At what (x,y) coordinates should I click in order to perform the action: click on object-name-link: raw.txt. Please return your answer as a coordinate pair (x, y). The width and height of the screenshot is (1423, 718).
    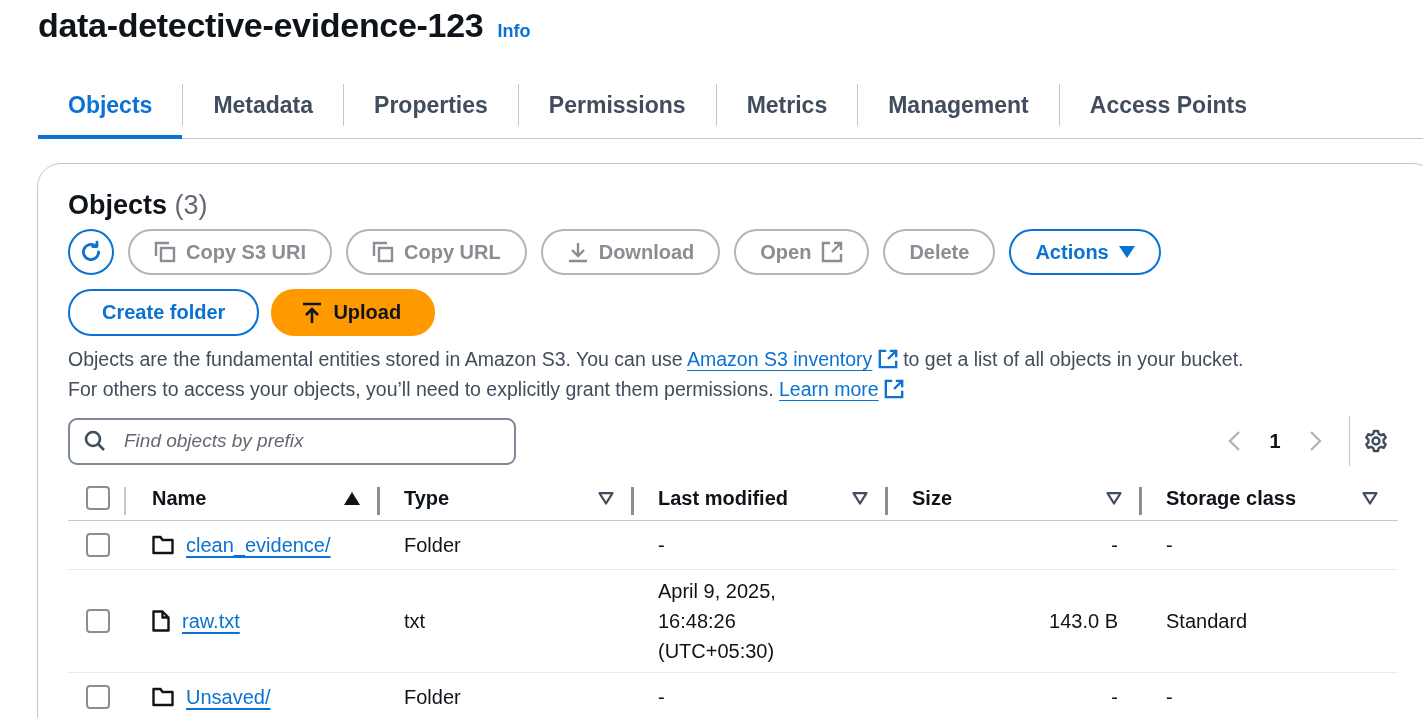
    Looking at the image, I should click on (211, 621).